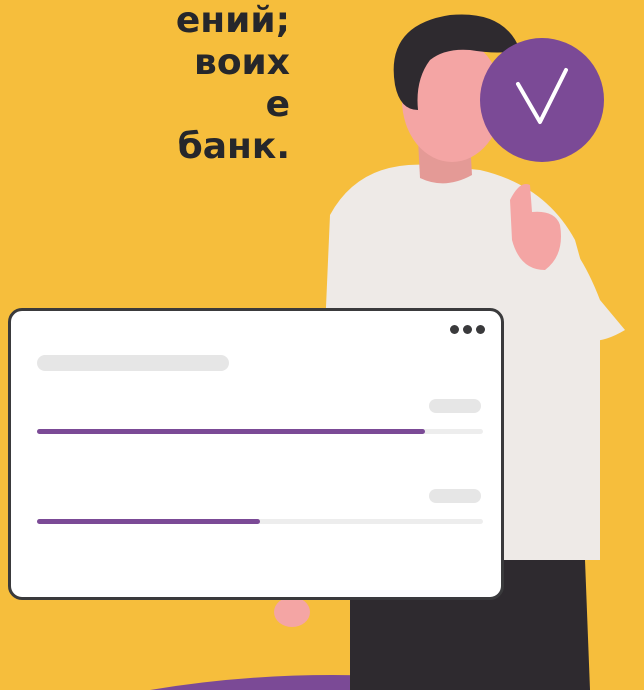 This screenshot has height=690, width=644. Describe the element at coordinates (232, 20) in the screenshot. I see `headline-line: ений;` at that location.